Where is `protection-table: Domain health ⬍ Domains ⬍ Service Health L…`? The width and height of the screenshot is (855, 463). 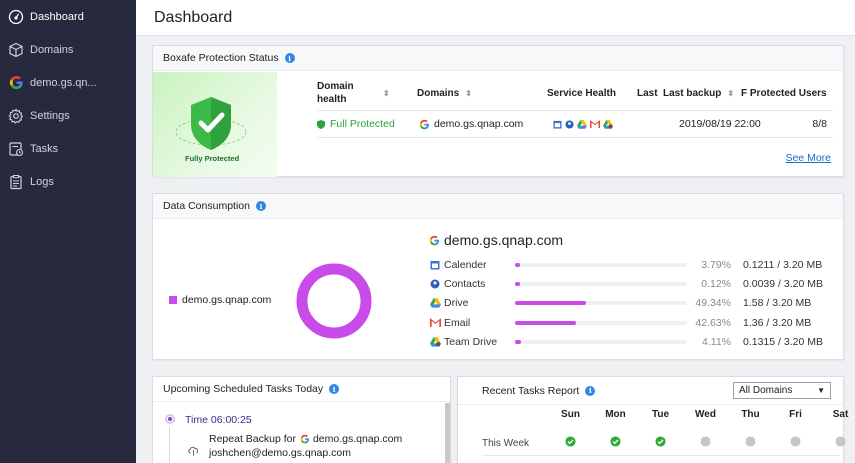
protection-table: Domain health ⬍ Domains ⬍ Service Health L… is located at coordinates (575, 107).